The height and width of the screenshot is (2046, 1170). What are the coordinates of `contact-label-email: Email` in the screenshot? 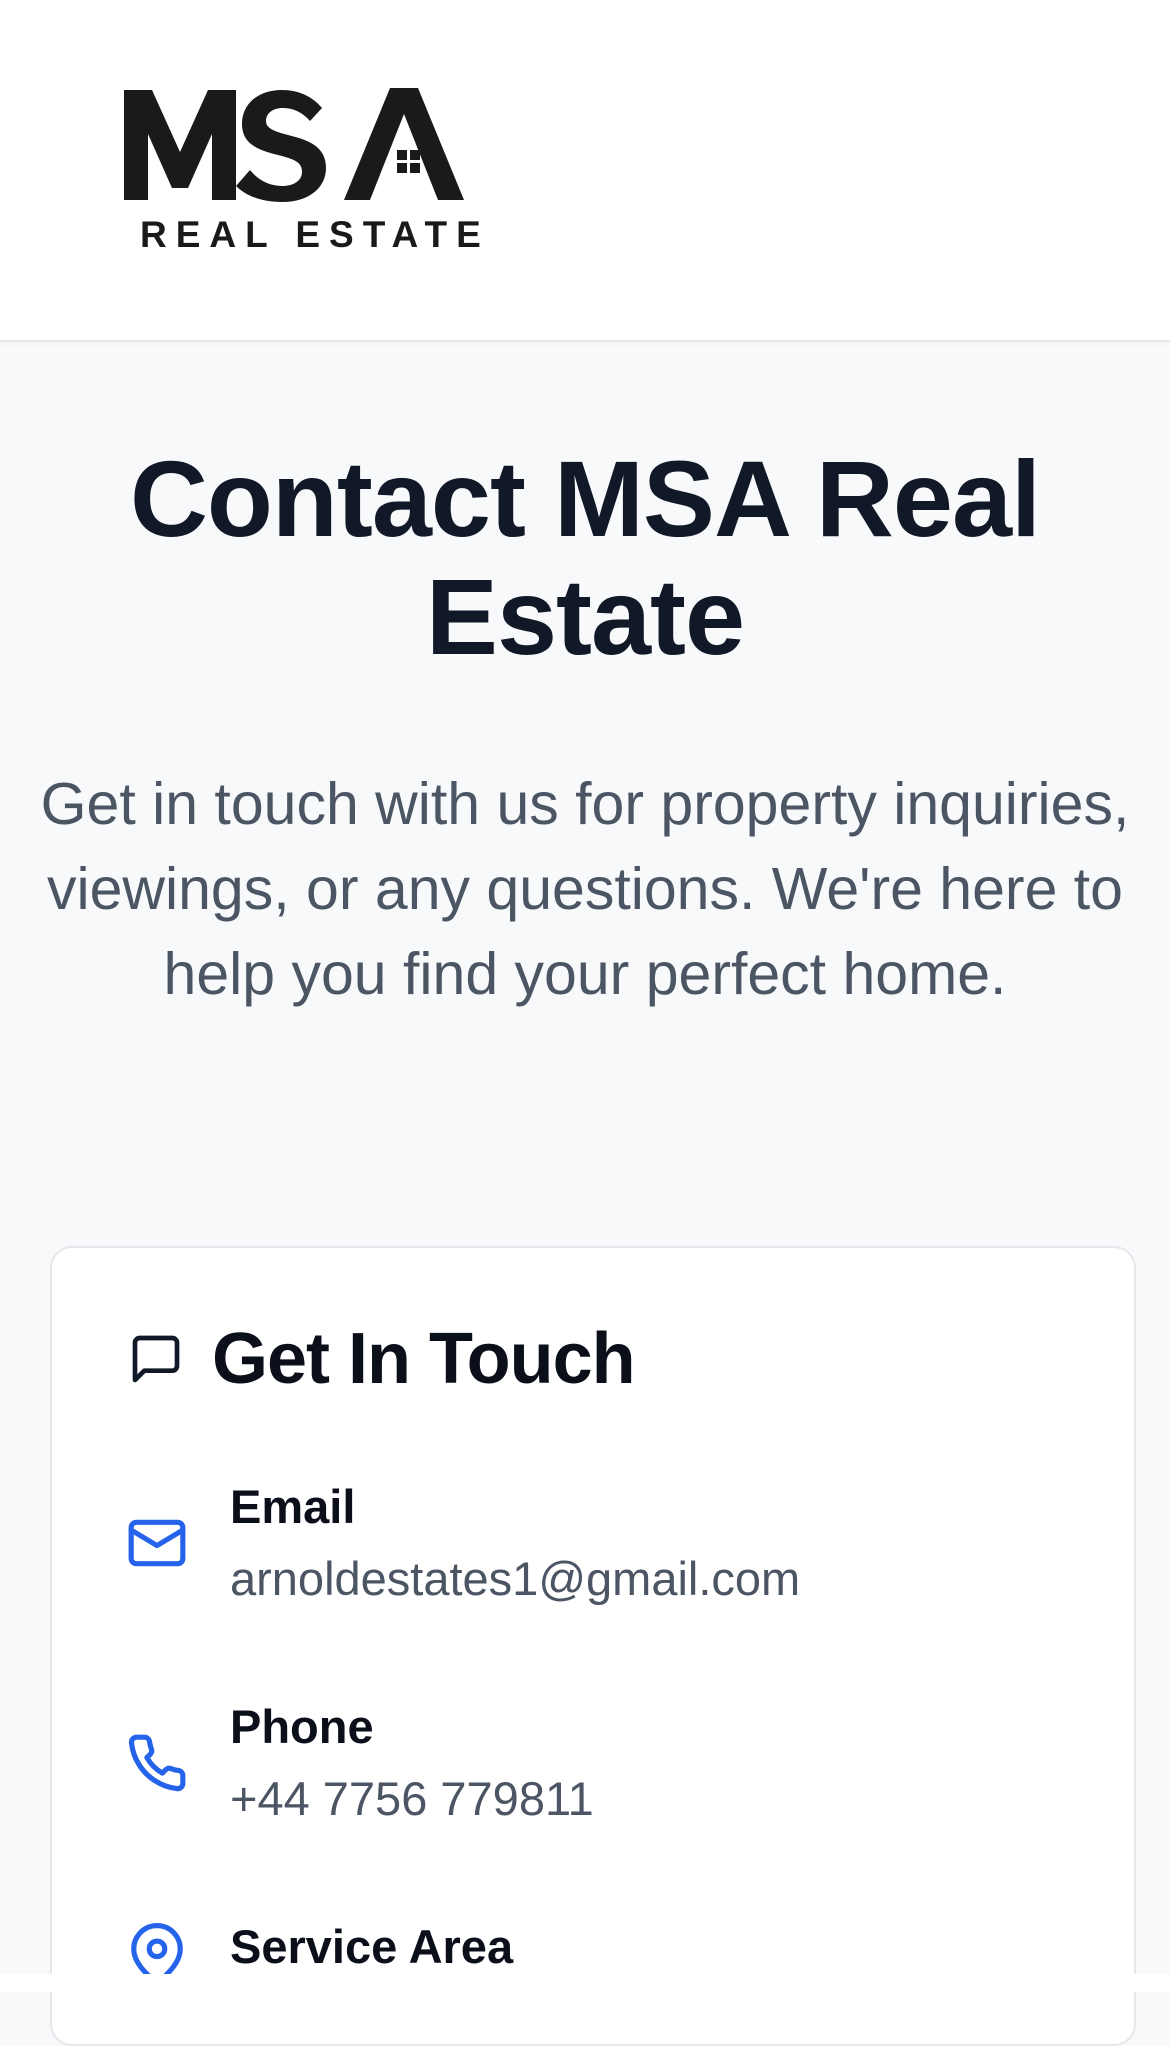 It's located at (293, 1506).